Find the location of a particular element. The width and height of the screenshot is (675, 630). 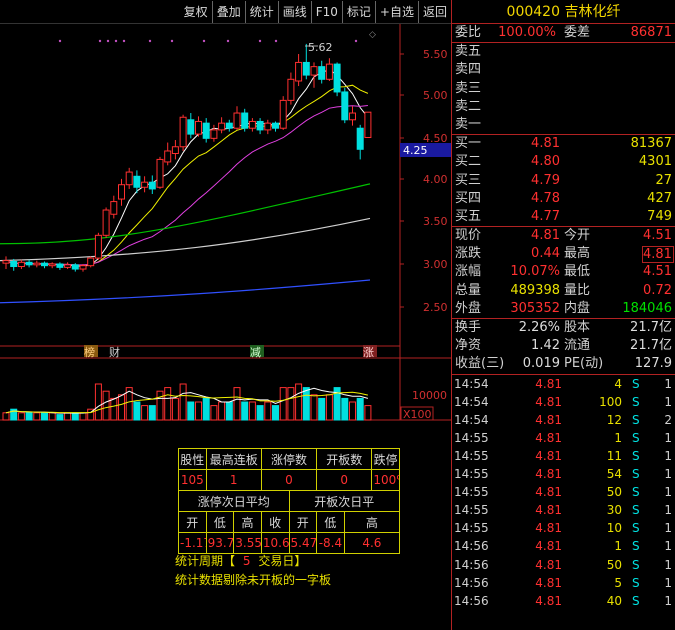

period-value: 5 is located at coordinates (247, 561).